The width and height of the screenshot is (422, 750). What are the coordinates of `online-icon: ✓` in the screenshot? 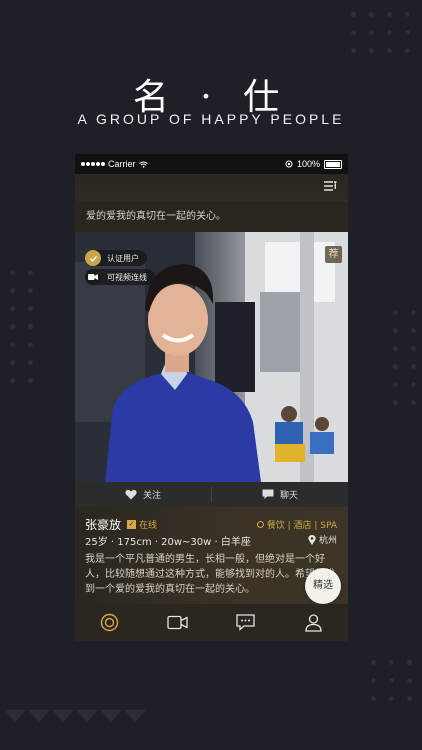 It's located at (131, 524).